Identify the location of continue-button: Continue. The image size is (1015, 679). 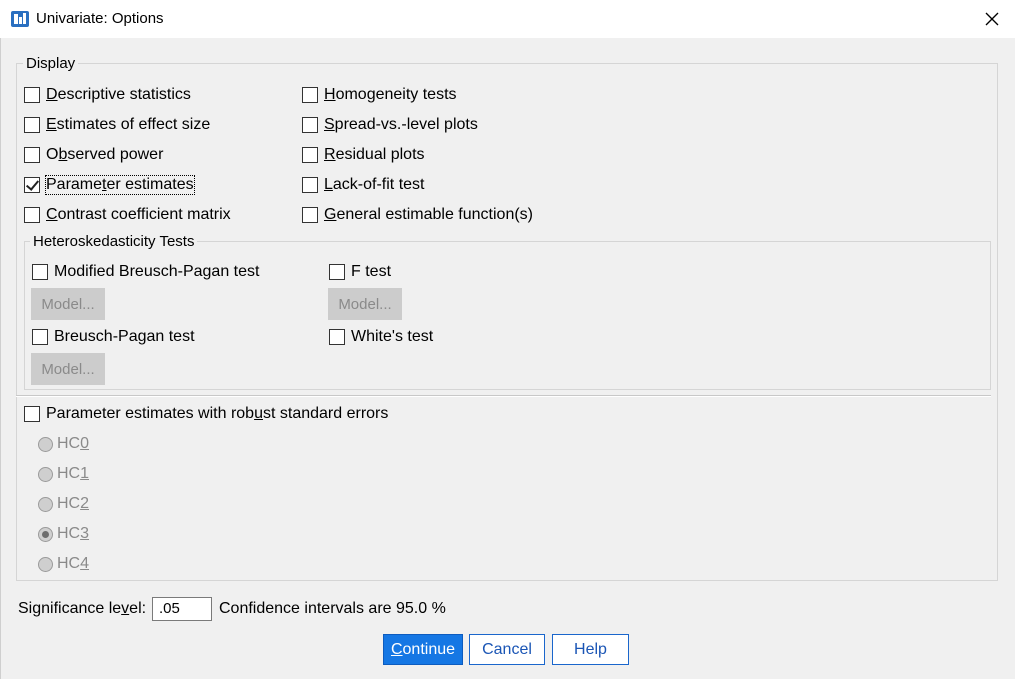
(423, 649).